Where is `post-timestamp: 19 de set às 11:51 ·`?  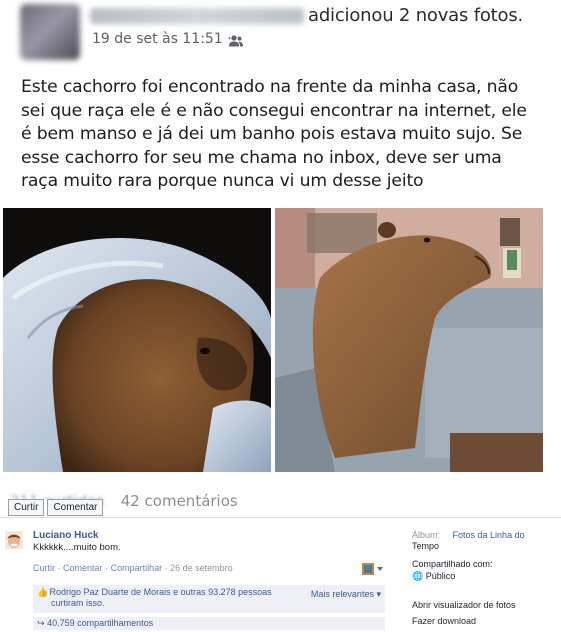
post-timestamp: 19 de set às 11:51 · is located at coordinates (162, 39).